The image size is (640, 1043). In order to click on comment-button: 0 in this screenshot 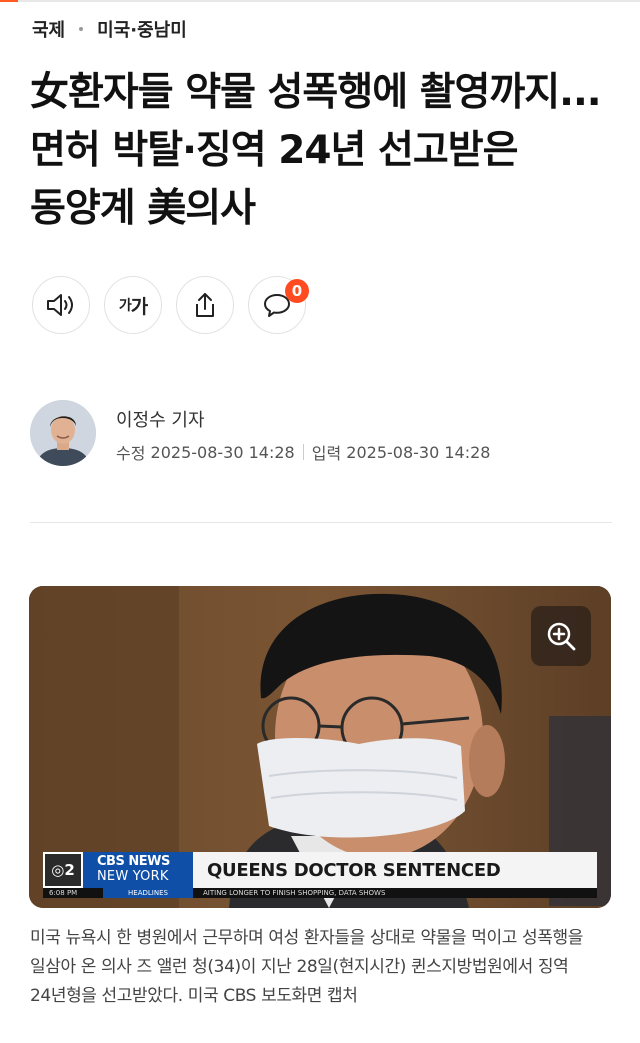, I will do `click(278, 305)`.